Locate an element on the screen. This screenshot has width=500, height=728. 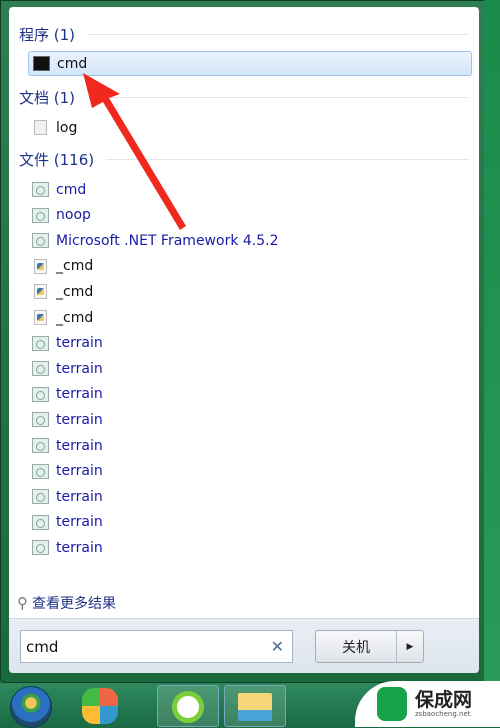
watermark-logo is located at coordinates (392, 704).